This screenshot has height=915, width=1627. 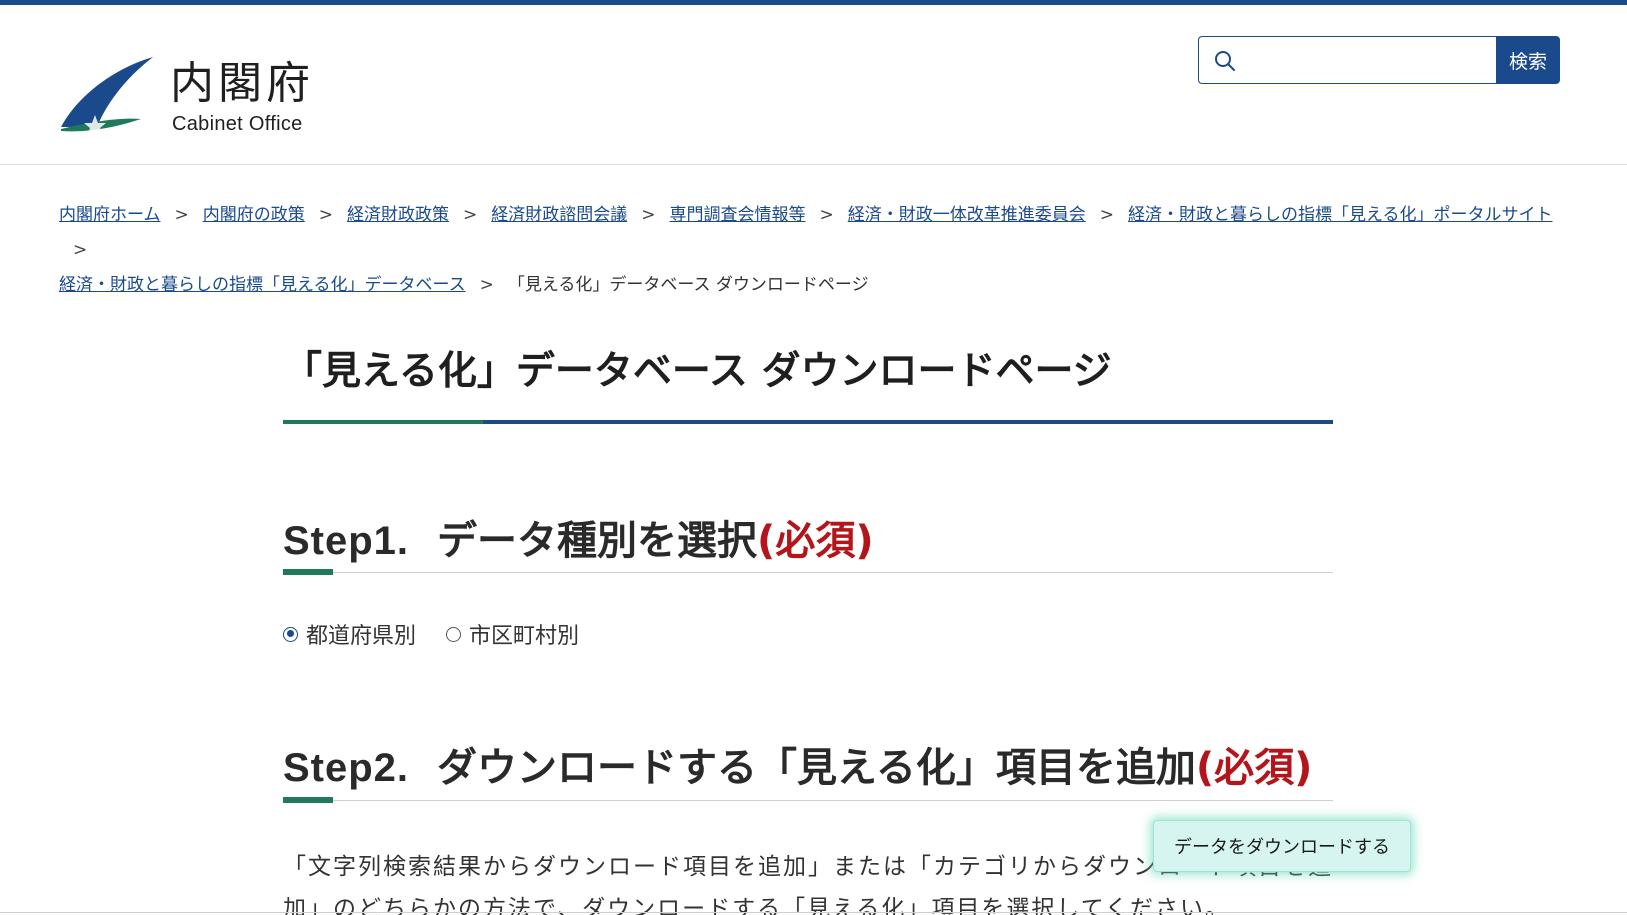 I want to click on logo-japanese-text: 内閣府, so click(x=242, y=83).